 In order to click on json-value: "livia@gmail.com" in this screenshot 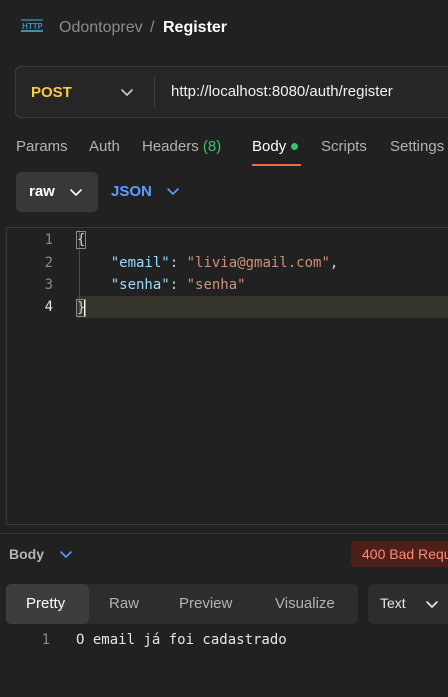, I will do `click(258, 263)`.